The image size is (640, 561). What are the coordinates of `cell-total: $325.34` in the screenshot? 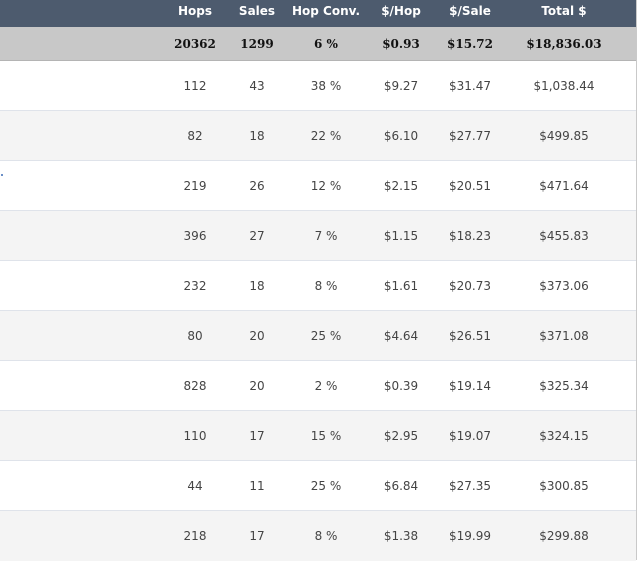 It's located at (564, 385).